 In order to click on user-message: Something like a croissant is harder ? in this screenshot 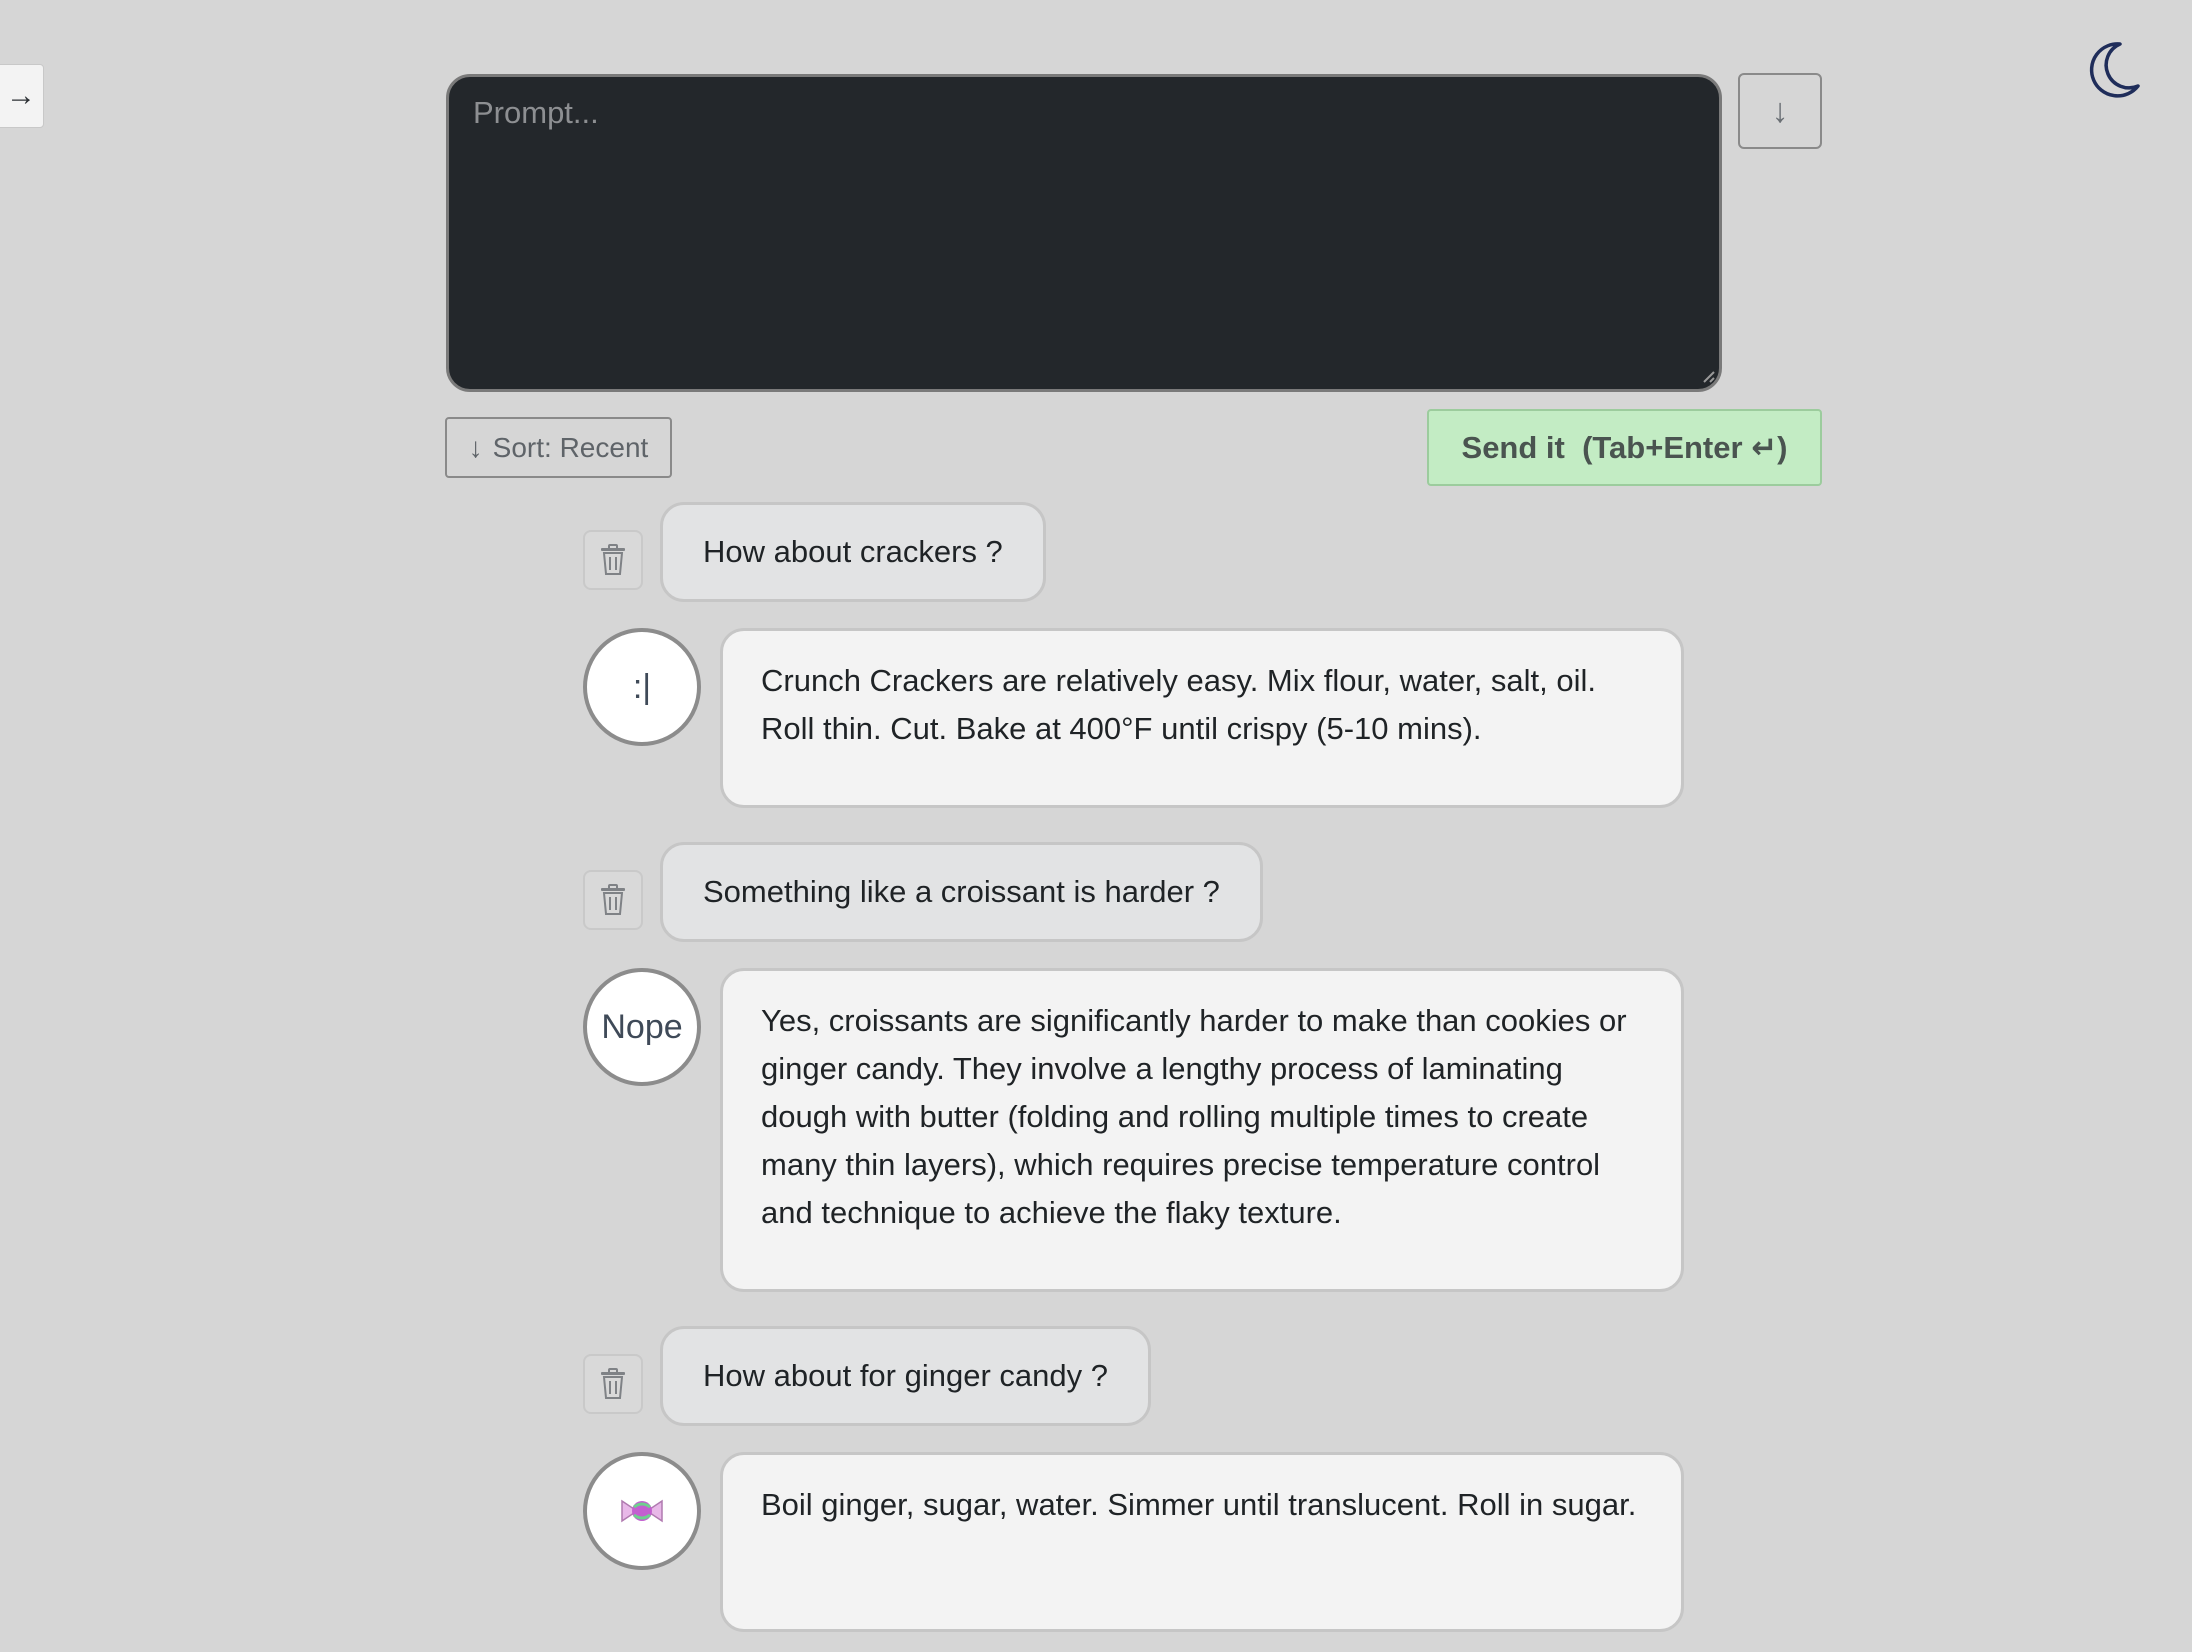, I will do `click(961, 892)`.